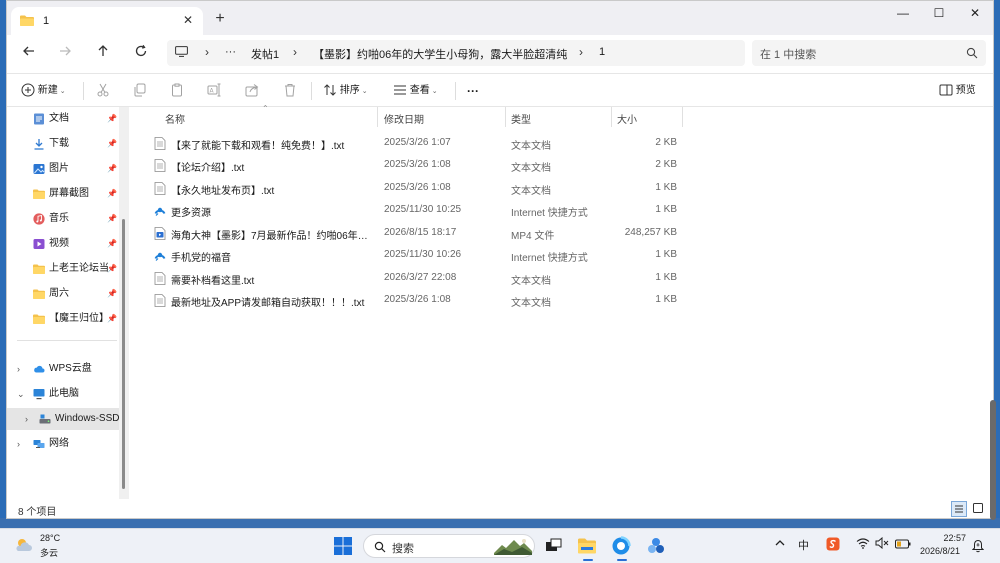  What do you see at coordinates (63, 419) in the screenshot?
I see `sidebar-item-windows-ssd: › Windows-SSD` at bounding box center [63, 419].